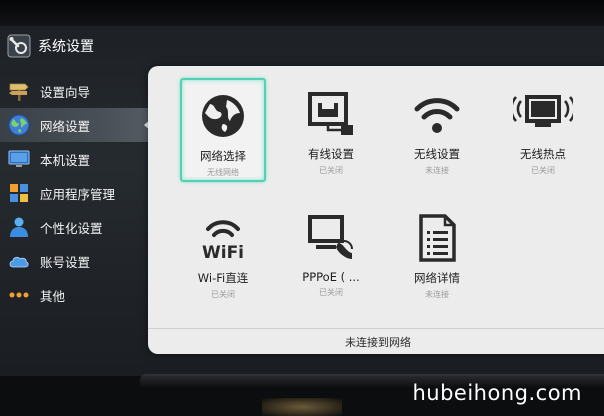 The image size is (604, 416). Describe the element at coordinates (376, 328) in the screenshot. I see `divider` at that location.